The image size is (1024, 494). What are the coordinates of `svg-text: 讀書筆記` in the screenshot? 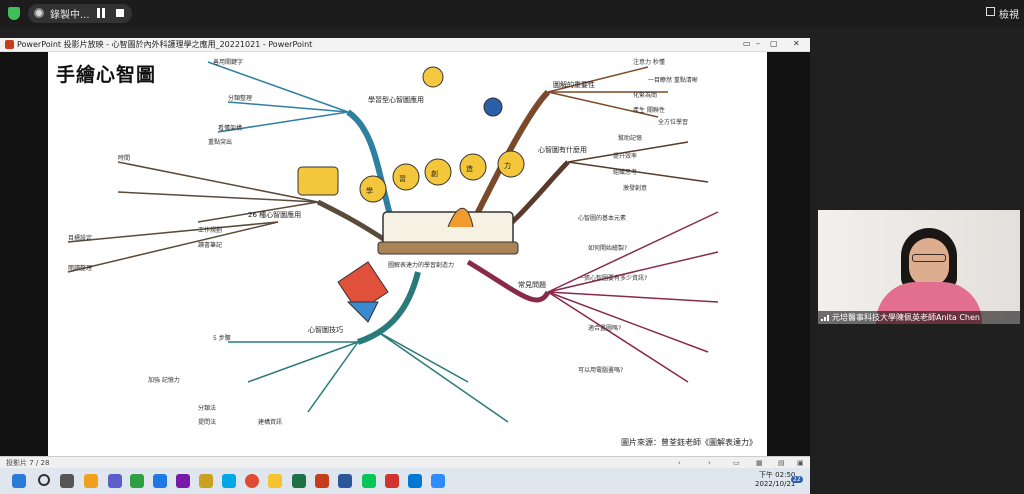 It's located at (210, 245).